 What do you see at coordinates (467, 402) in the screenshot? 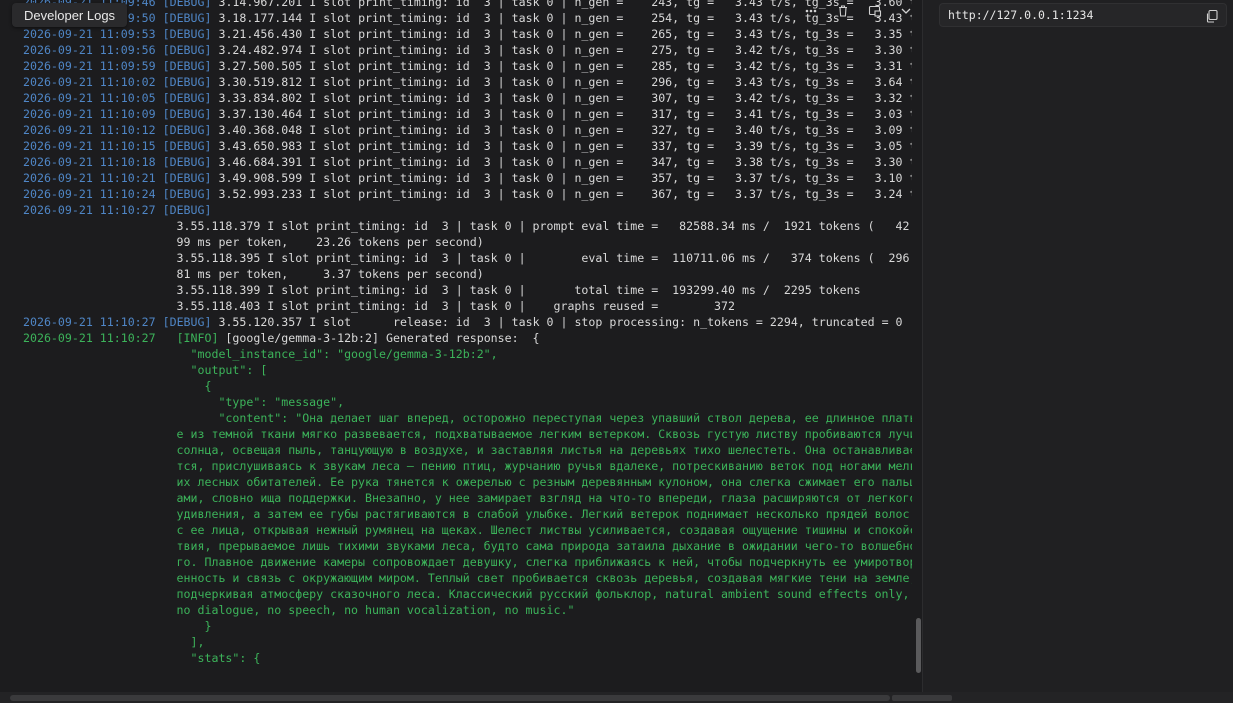
I see `log-line: "type": "message",` at bounding box center [467, 402].